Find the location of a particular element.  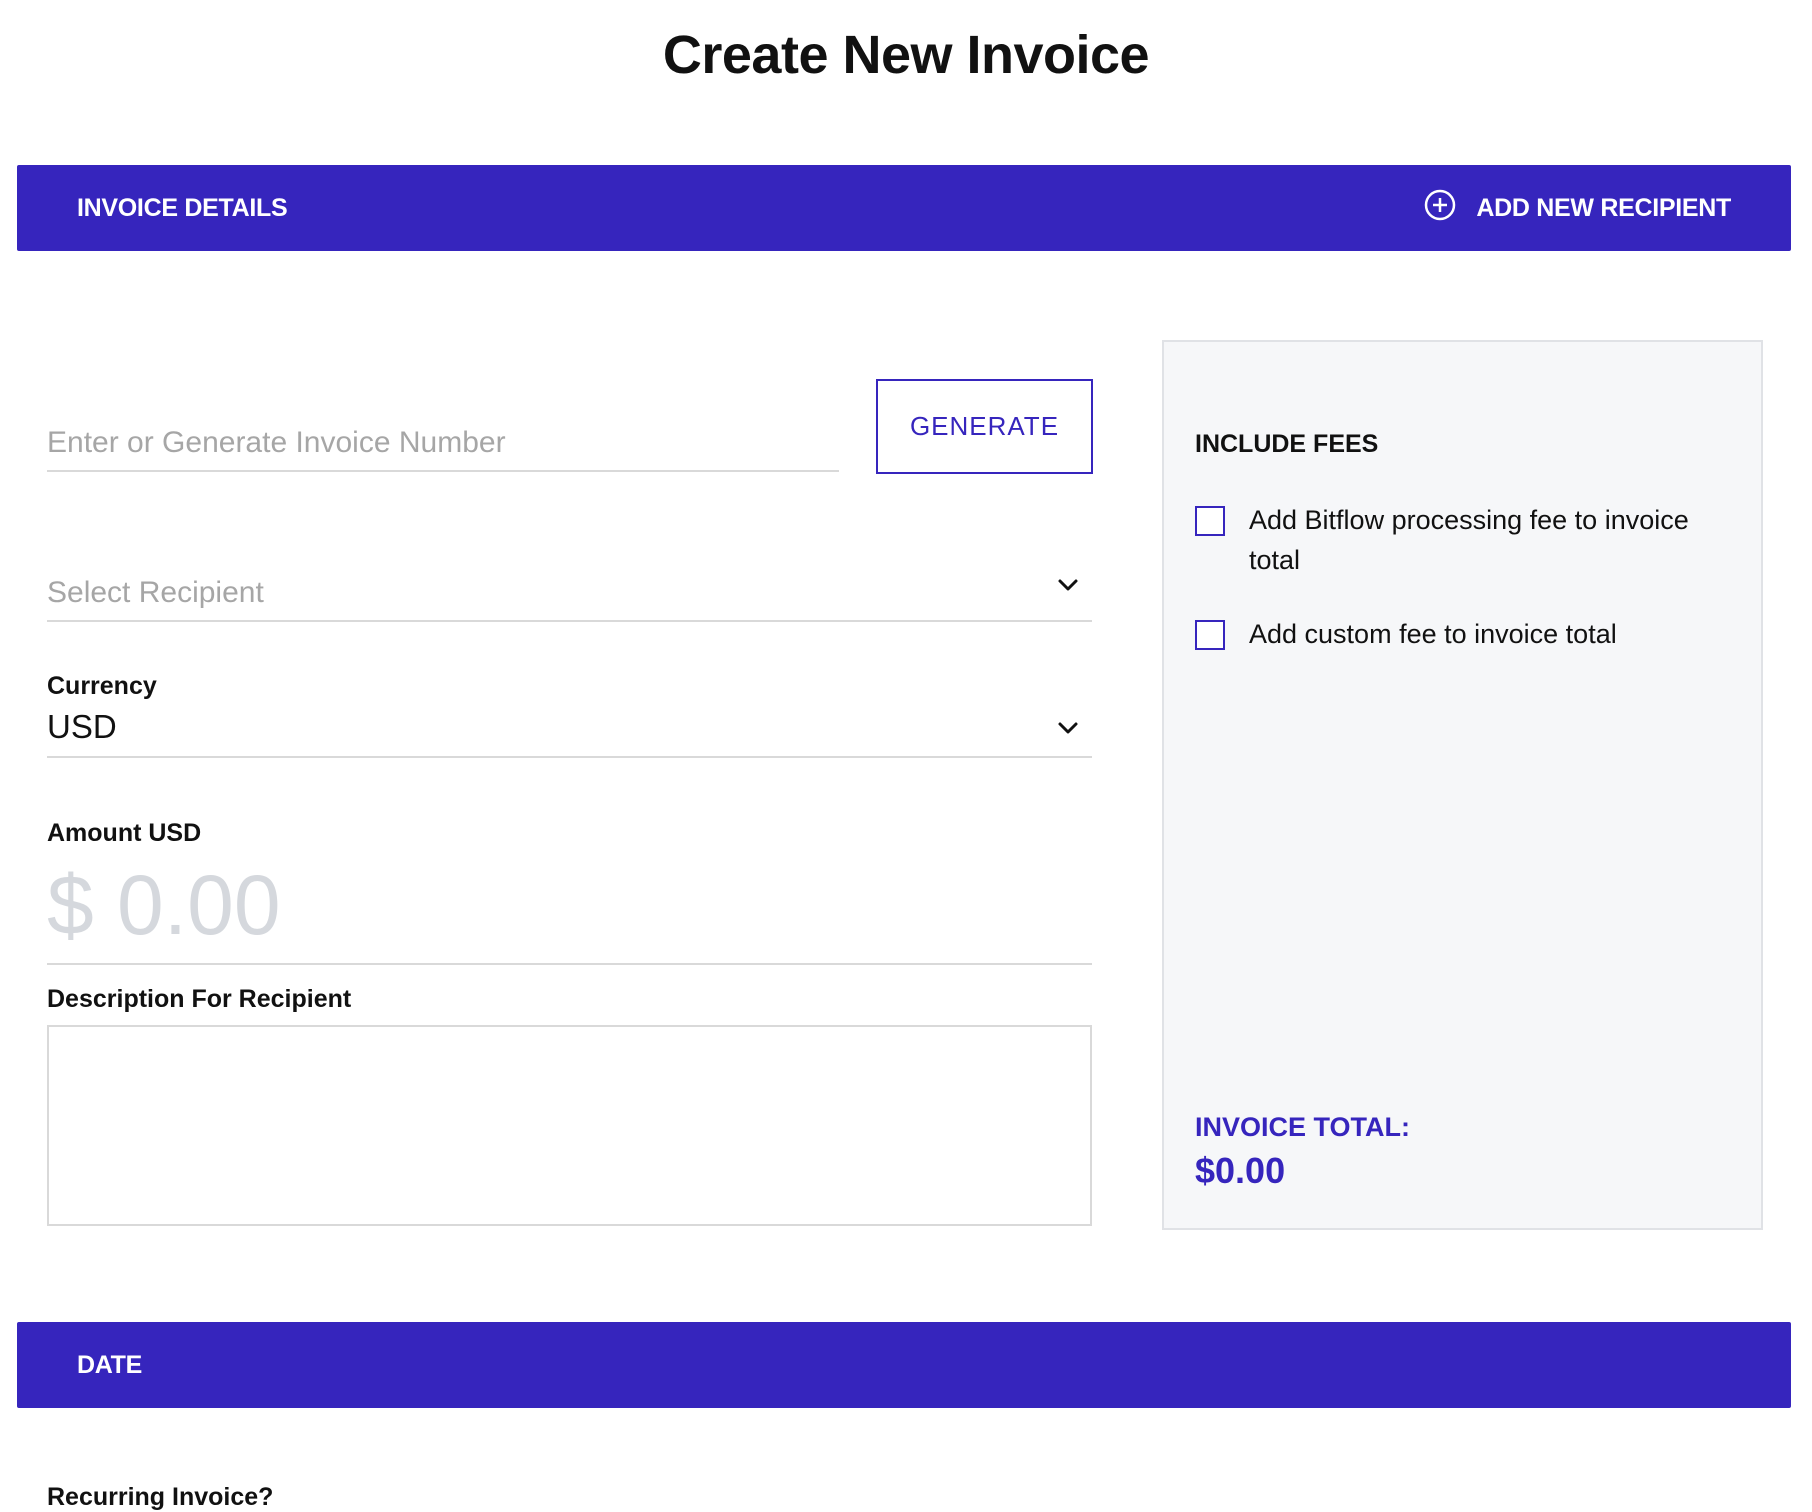

include-fees-title: INCLUDE FEES is located at coordinates (1287, 444).